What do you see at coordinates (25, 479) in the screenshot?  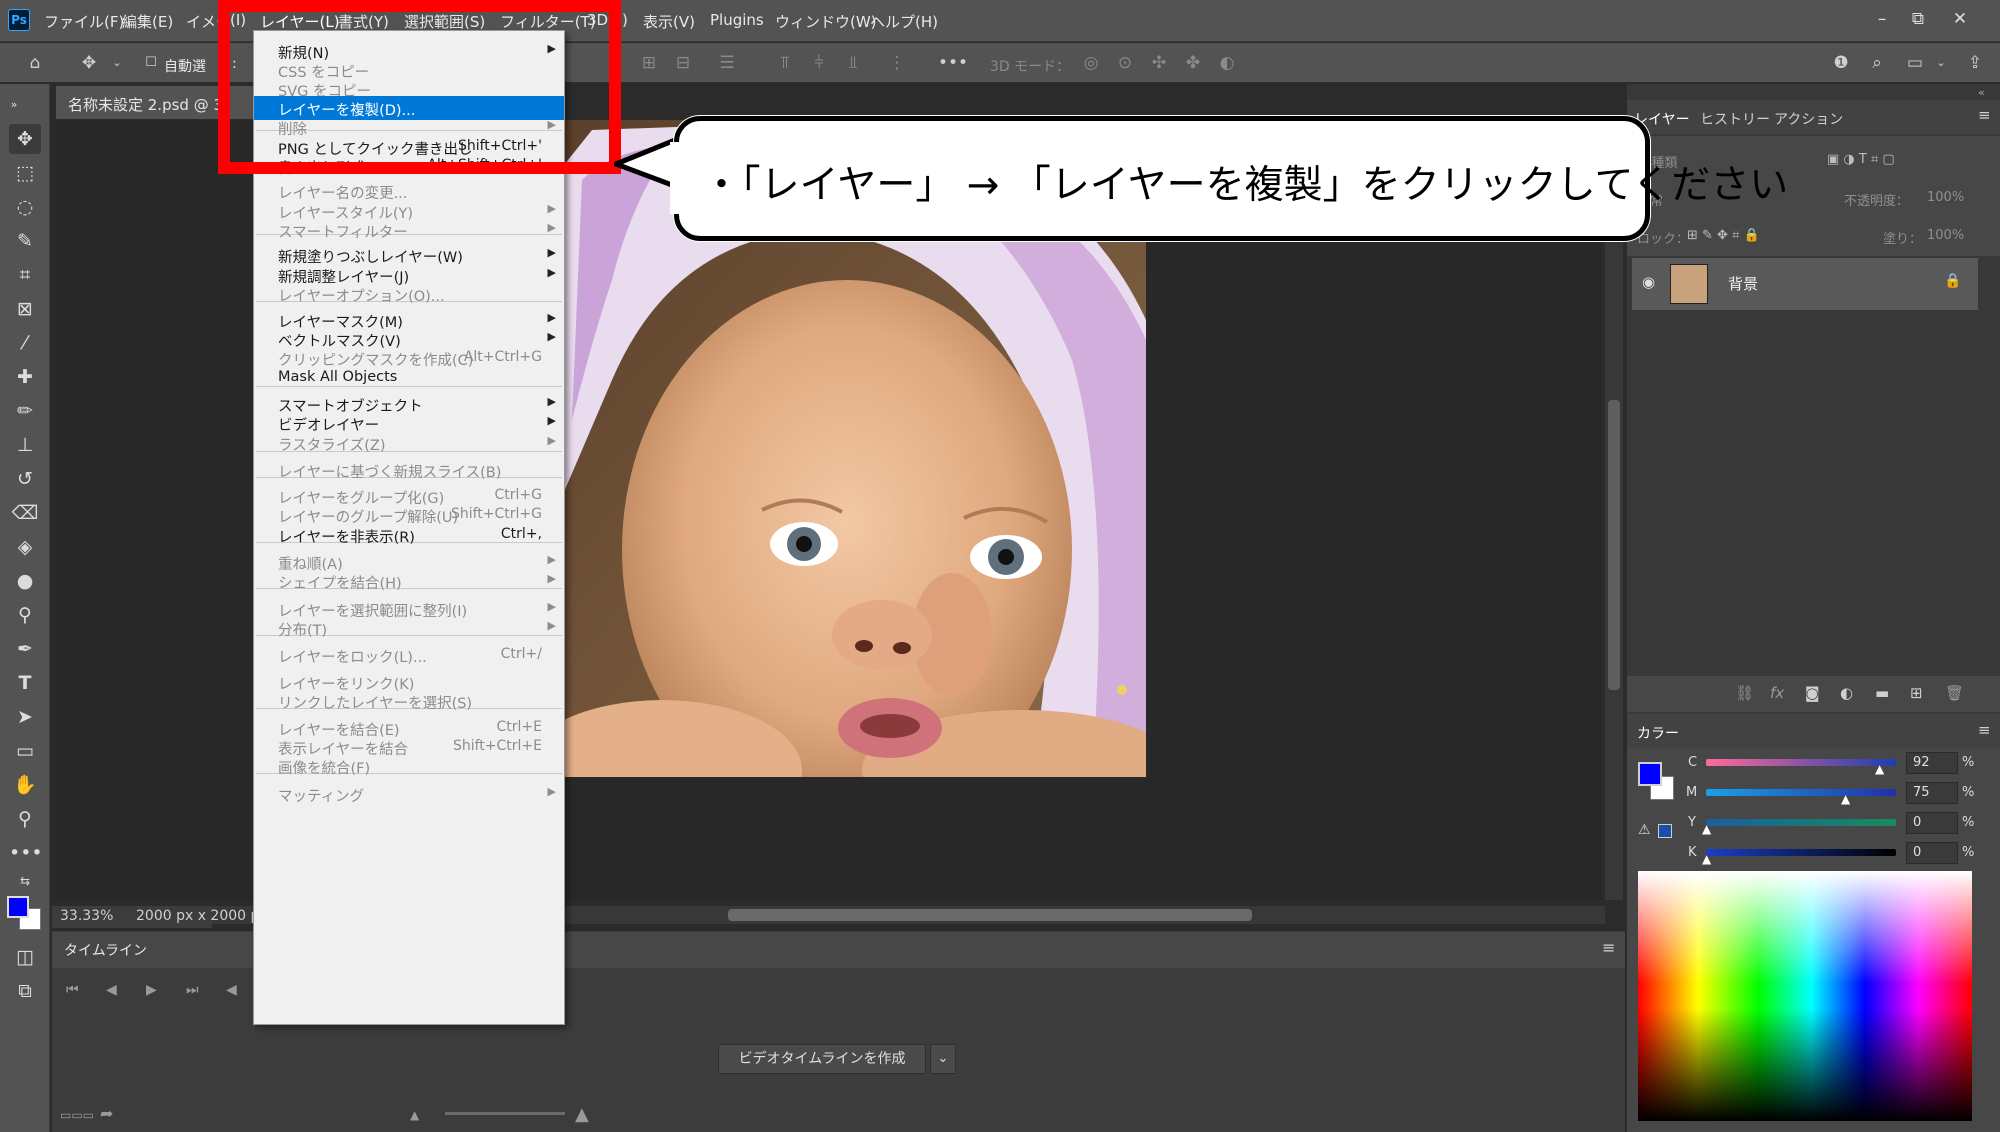 I see `history-brush-tool: ↺` at bounding box center [25, 479].